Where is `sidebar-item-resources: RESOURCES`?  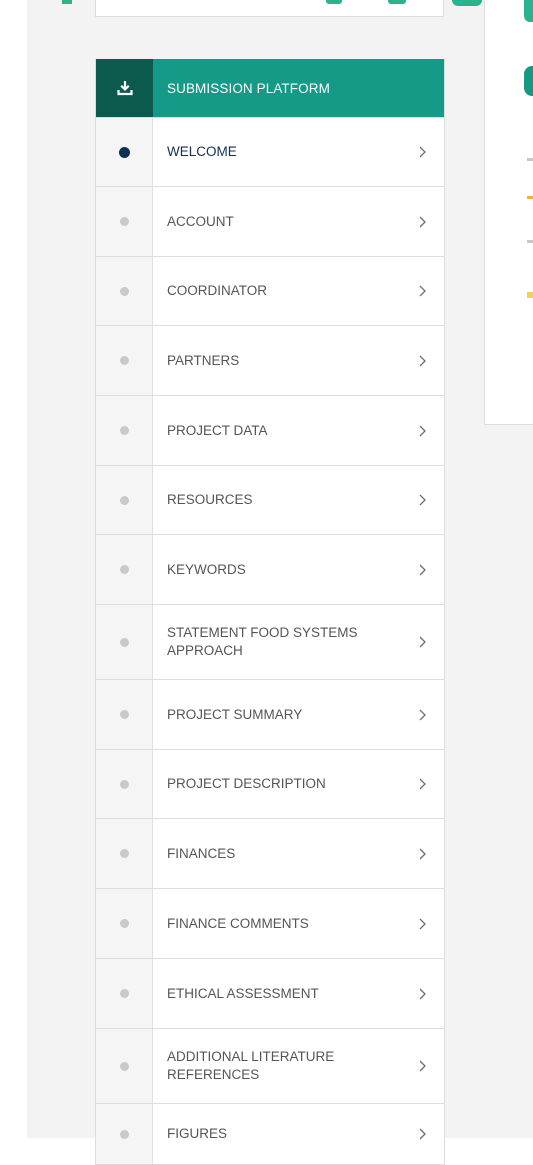
sidebar-item-resources: RESOURCES is located at coordinates (270, 499).